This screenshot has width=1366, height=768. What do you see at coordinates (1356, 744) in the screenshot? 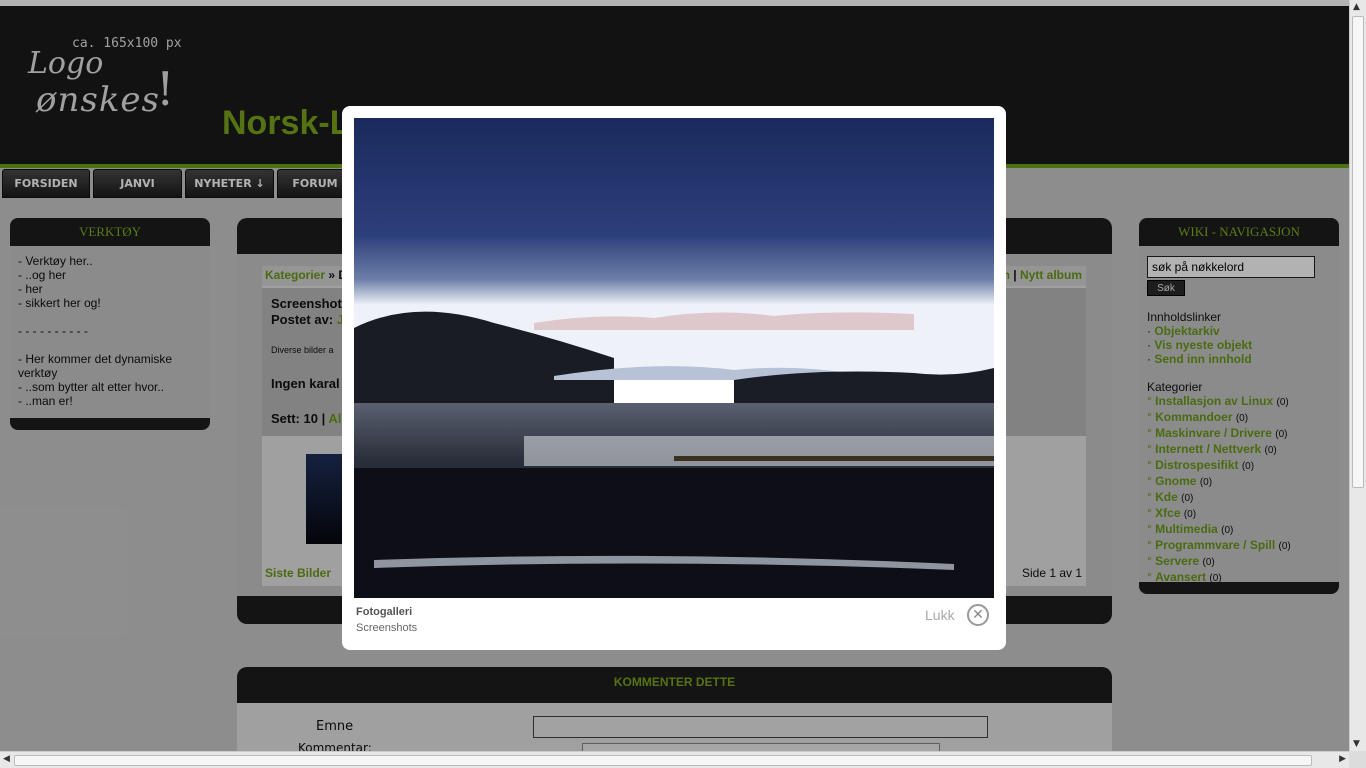
I see `scroll-down-icon: ▼` at bounding box center [1356, 744].